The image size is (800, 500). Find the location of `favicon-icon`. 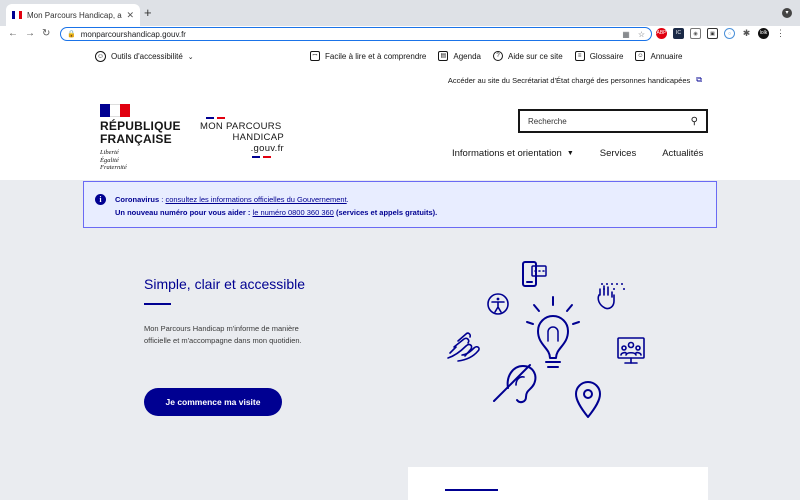

favicon-icon is located at coordinates (17, 15).